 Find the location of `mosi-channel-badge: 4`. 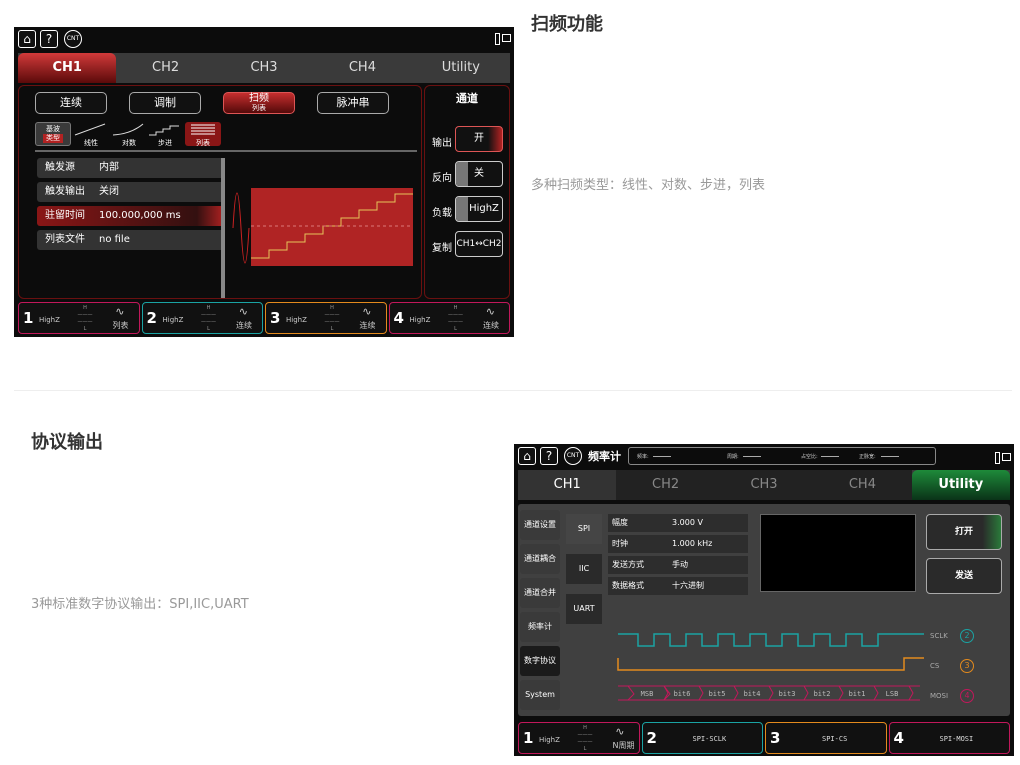

mosi-channel-badge: 4 is located at coordinates (967, 696).